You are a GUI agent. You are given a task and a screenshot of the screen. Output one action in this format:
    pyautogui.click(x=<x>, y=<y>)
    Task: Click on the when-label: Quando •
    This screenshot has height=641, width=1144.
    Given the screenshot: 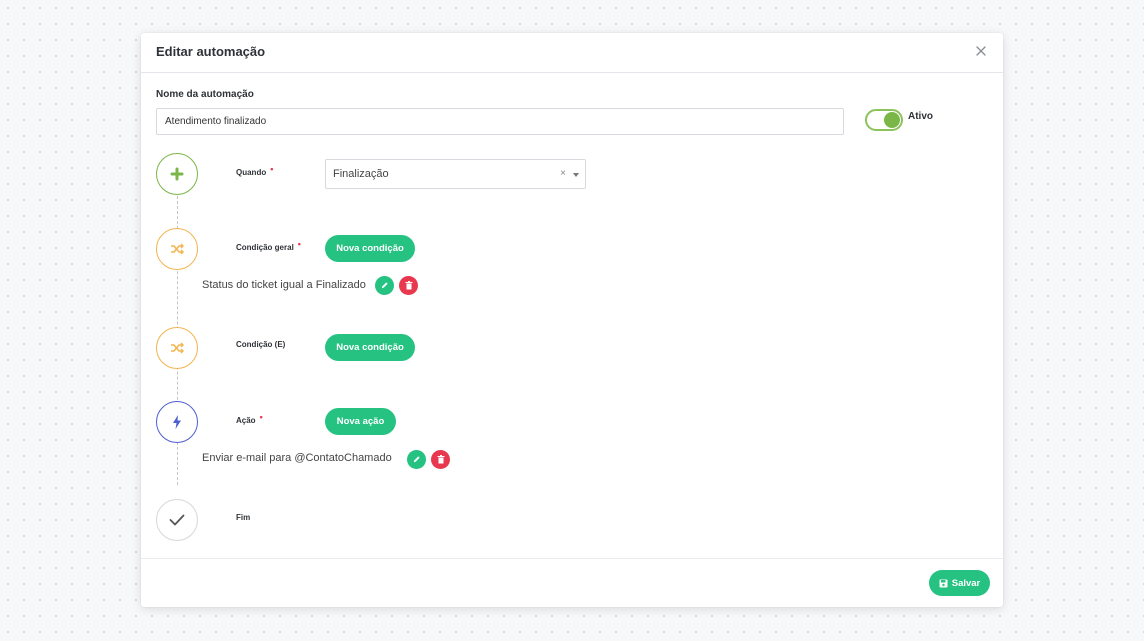 What is the action you would take?
    pyautogui.click(x=255, y=170)
    